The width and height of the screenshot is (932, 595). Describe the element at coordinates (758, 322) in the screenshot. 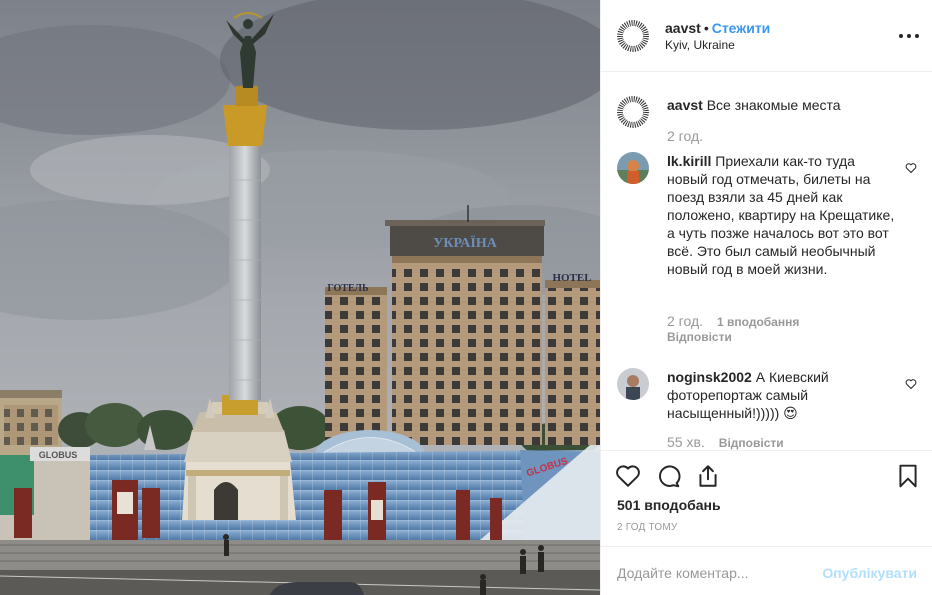

I see `comment-likes: 1 вподобання` at that location.